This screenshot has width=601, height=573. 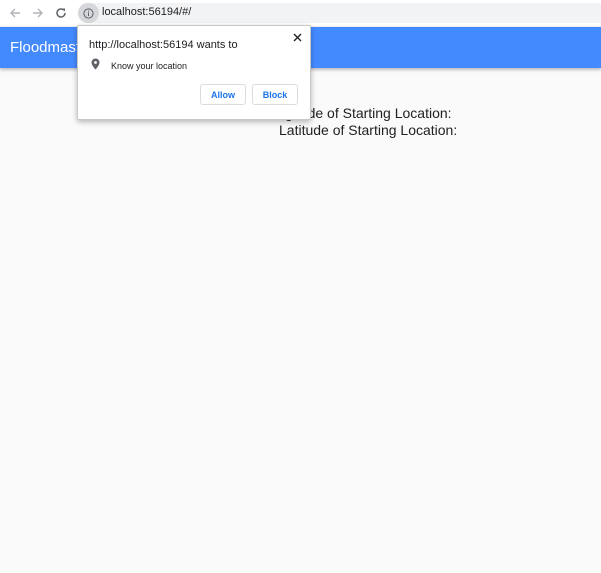 What do you see at coordinates (61, 13) in the screenshot?
I see `reload-icon` at bounding box center [61, 13].